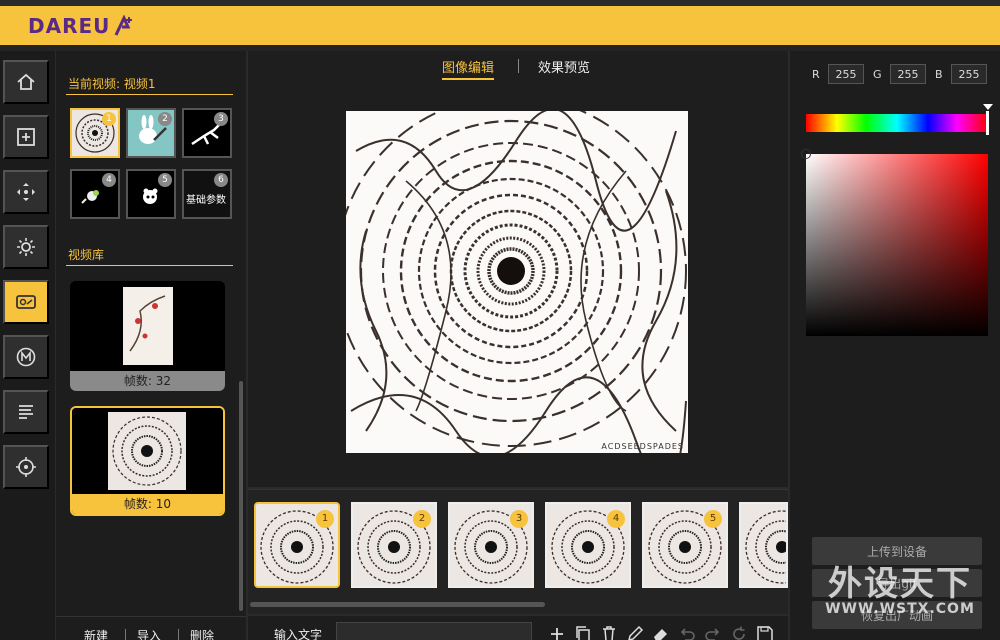  Describe the element at coordinates (206, 200) in the screenshot. I see `basic-params-label: 基础参数` at that location.